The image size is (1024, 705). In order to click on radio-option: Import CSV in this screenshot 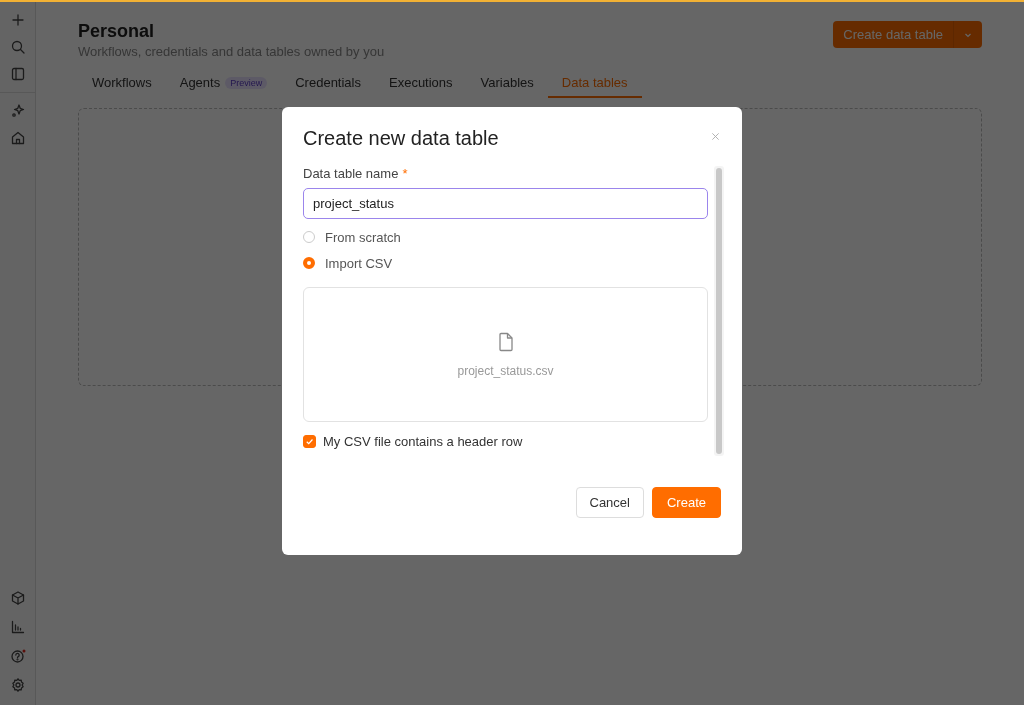, I will do `click(505, 263)`.